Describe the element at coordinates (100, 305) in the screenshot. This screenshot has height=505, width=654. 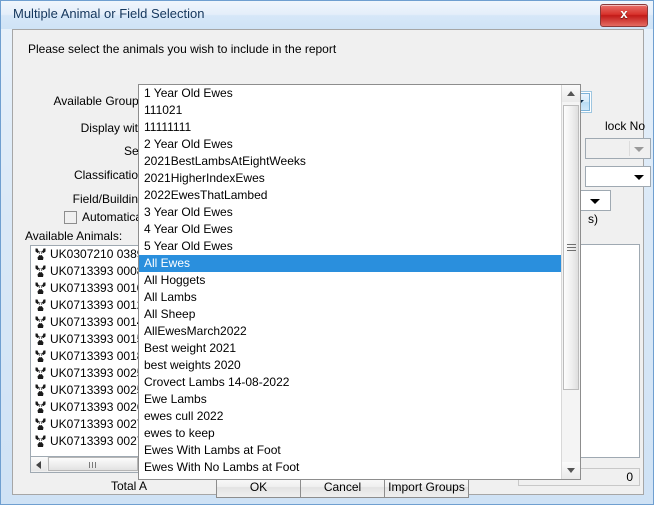
I see `animal-id-label: UK0713393 00121` at that location.